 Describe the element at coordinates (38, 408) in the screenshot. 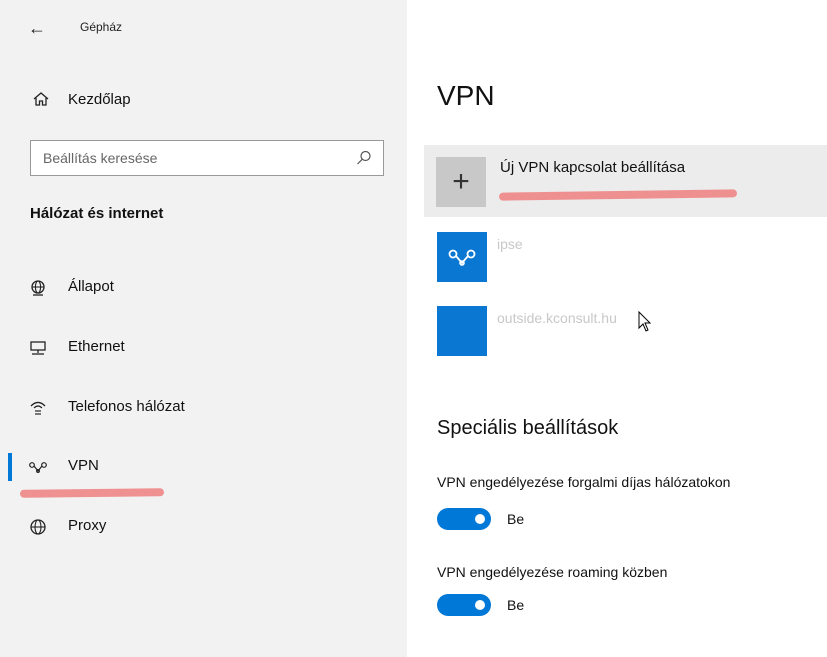

I see `dialup-icon` at that location.